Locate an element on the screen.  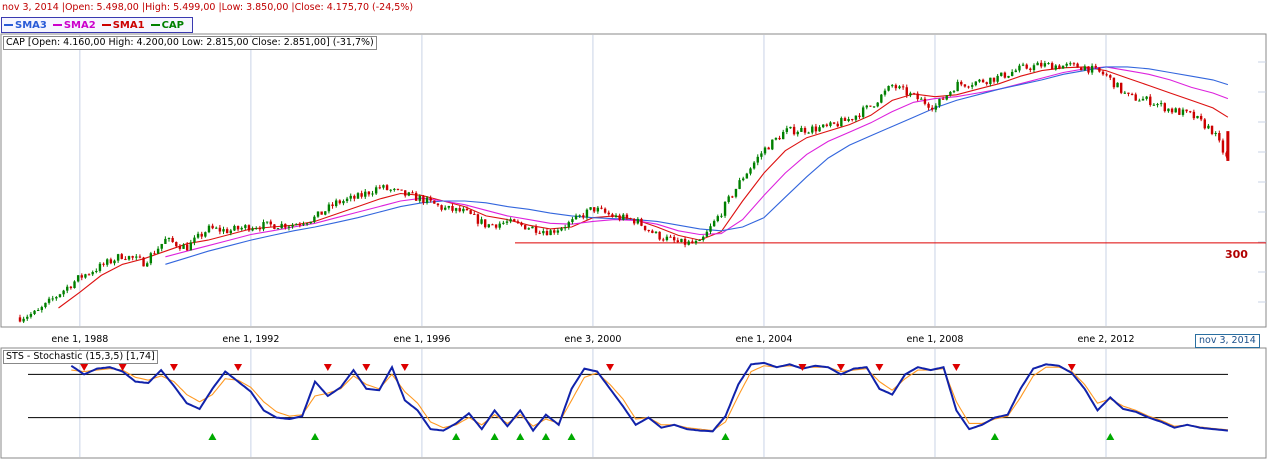
current-date-label: nov 3, 2014 is located at coordinates (1227, 341).